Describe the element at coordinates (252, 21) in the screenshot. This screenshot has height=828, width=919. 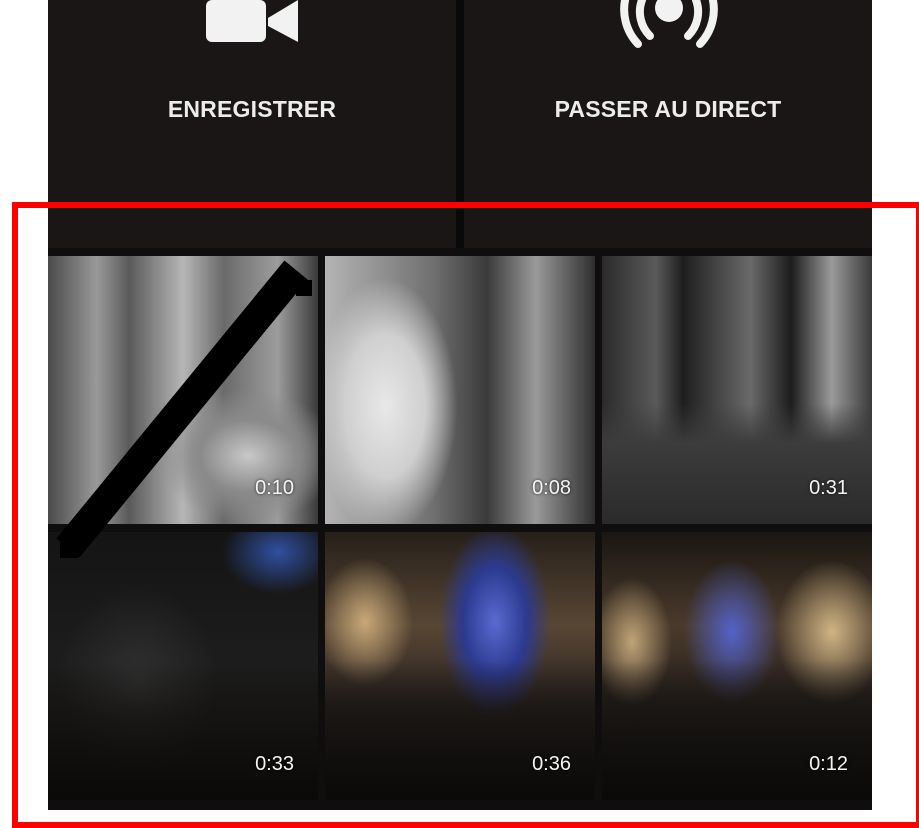
I see `video-camera-icon` at that location.